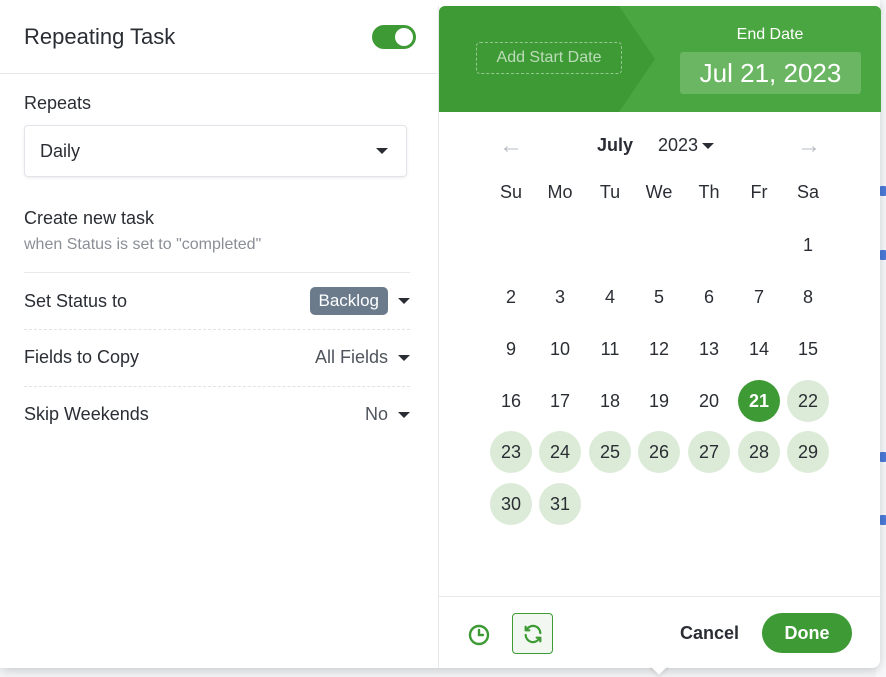 The height and width of the screenshot is (677, 886). I want to click on end-date-value: Jul 21, 2023, so click(770, 73).